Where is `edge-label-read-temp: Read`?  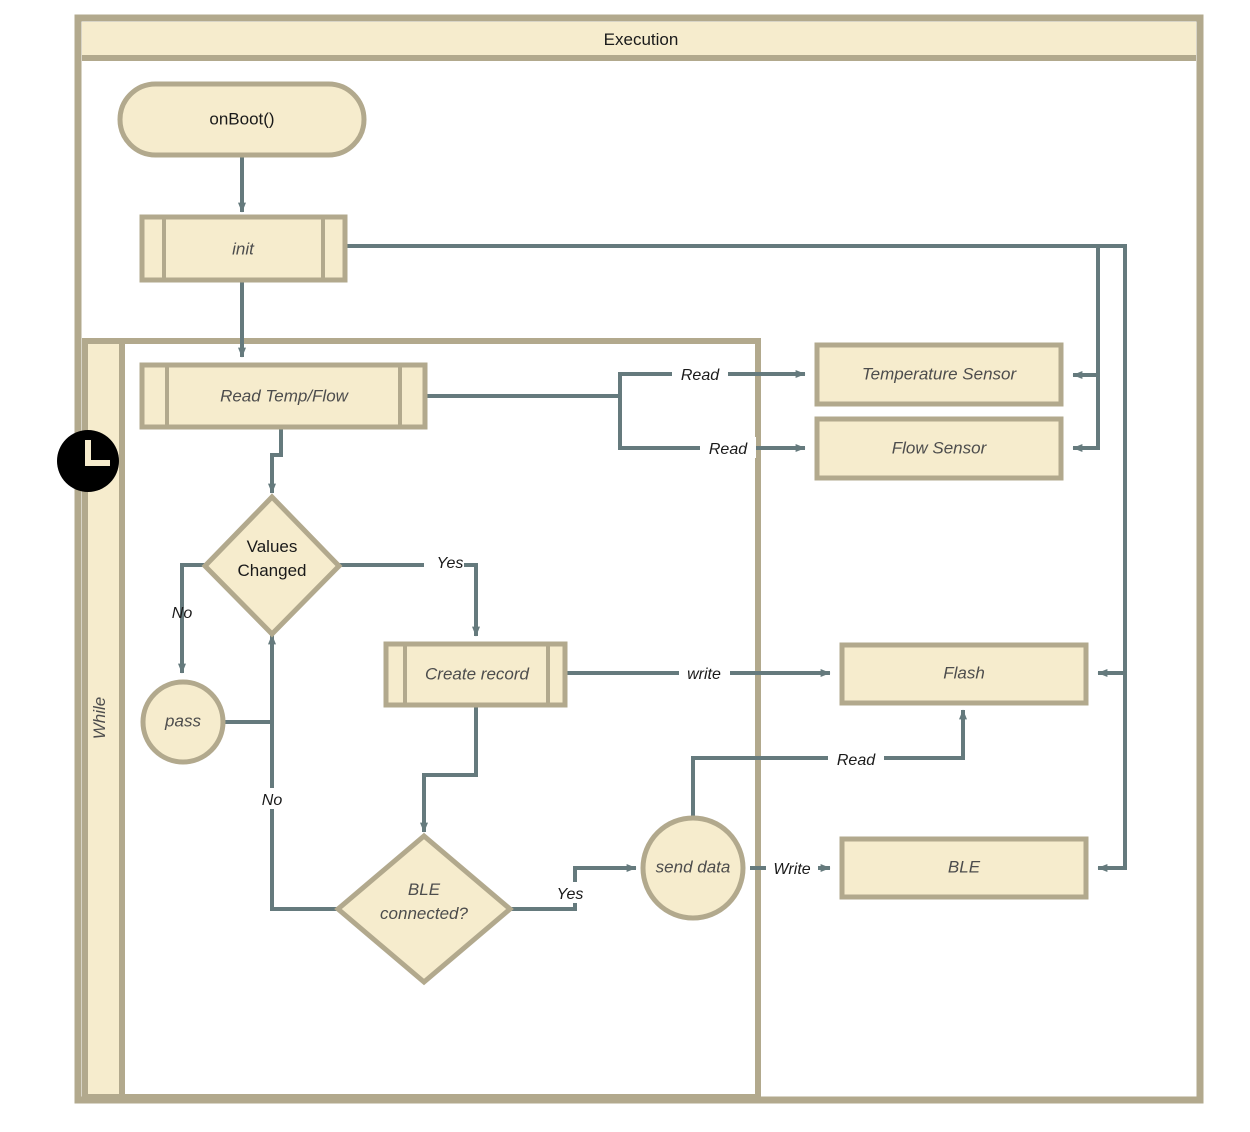
edge-label-read-temp: Read is located at coordinates (700, 373).